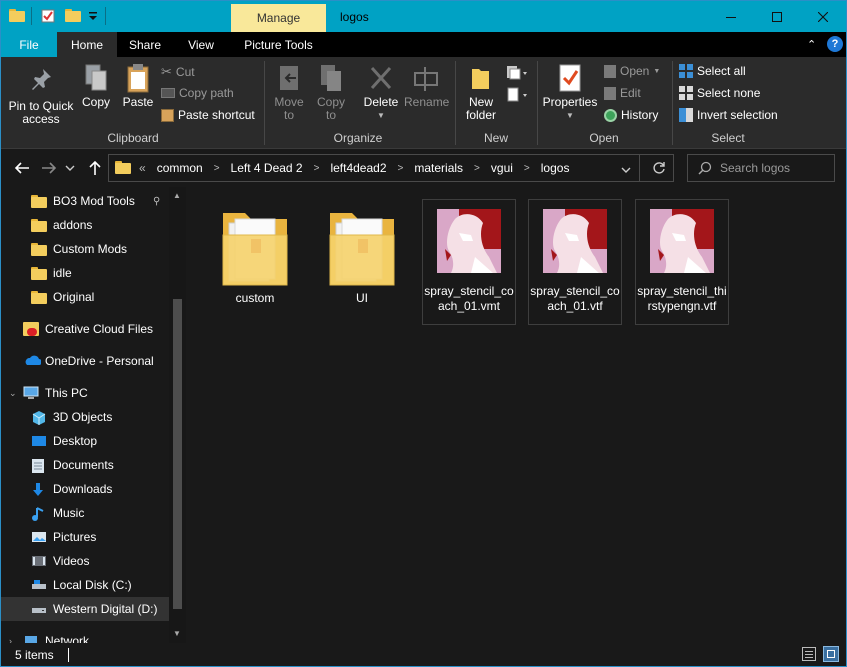 The image size is (847, 667). Describe the element at coordinates (85, 636) in the screenshot. I see `nav-item-network: › Network` at that location.